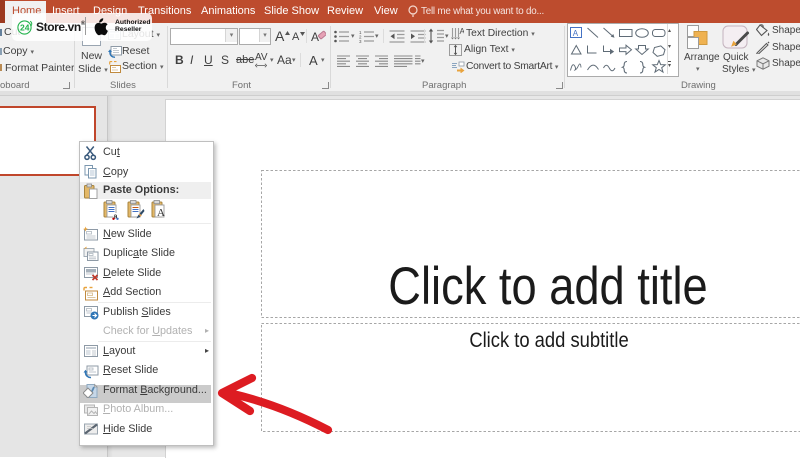  Describe the element at coordinates (25, 28) in the screenshot. I see `svg-text: 24` at that location.